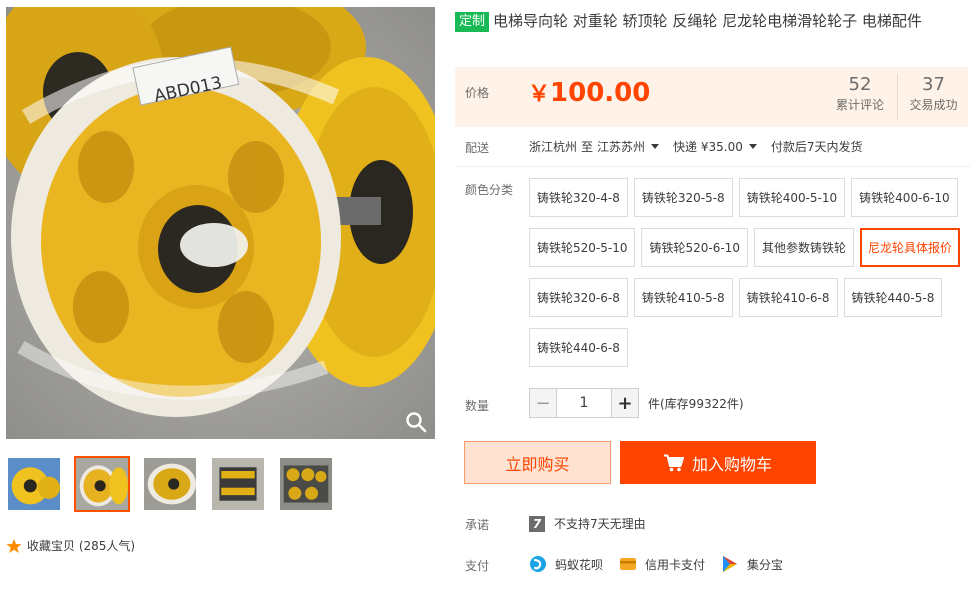 The width and height of the screenshot is (980, 615). Describe the element at coordinates (578, 197) in the screenshot. I see `sku-option: 铸铁轮320-4-8` at that location.